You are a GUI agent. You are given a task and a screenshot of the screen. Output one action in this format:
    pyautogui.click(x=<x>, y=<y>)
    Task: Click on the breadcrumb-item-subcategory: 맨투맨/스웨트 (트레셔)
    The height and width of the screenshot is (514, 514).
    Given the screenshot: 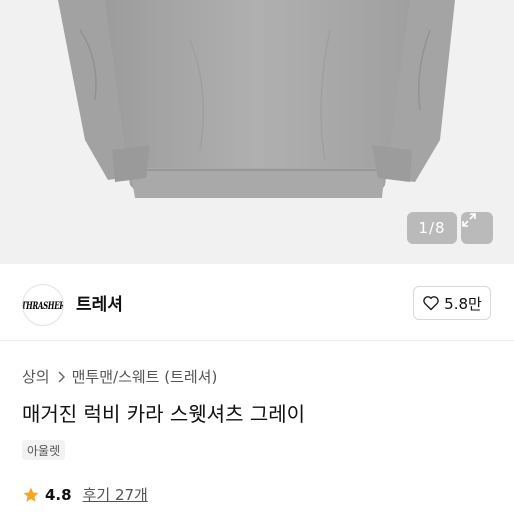 What is the action you would take?
    pyautogui.click(x=145, y=376)
    